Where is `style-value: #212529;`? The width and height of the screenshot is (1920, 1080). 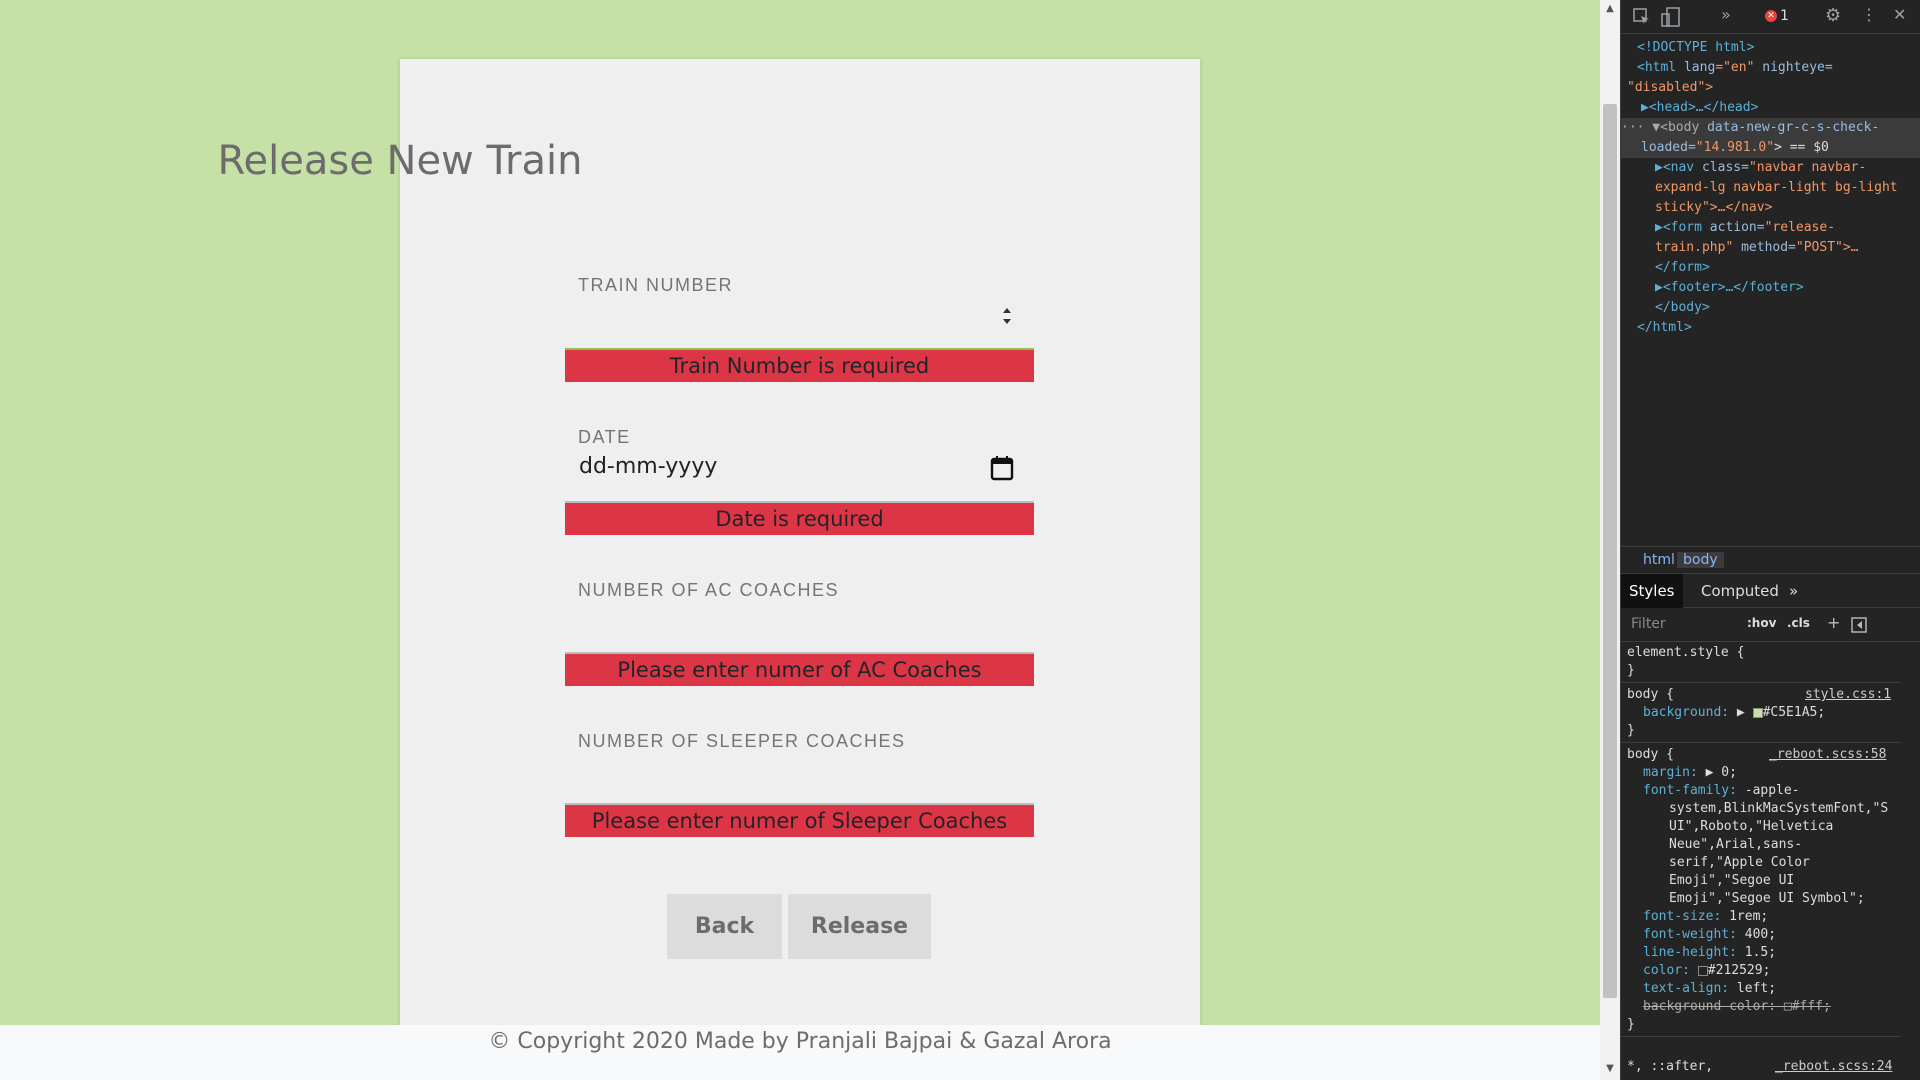
style-value: #212529; is located at coordinates (1739, 970).